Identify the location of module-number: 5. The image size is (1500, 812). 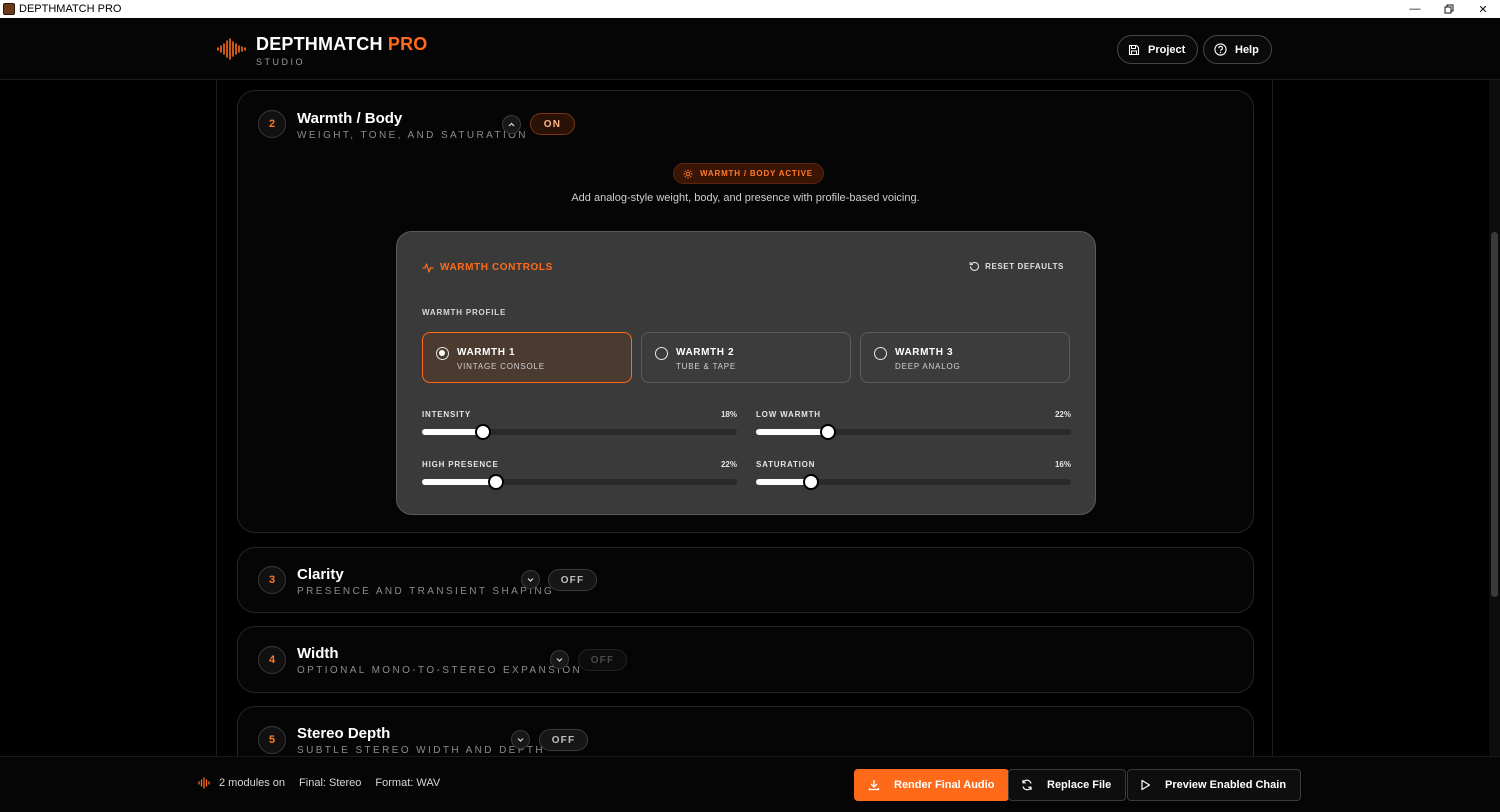
(272, 740).